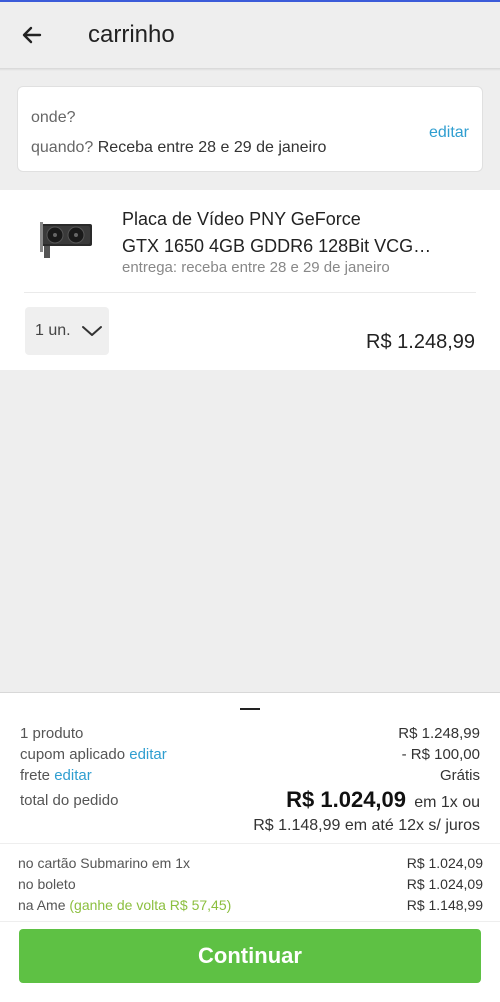 The width and height of the screenshot is (500, 1002). What do you see at coordinates (459, 775) in the screenshot?
I see `summary-shipping-value: Grátis` at bounding box center [459, 775].